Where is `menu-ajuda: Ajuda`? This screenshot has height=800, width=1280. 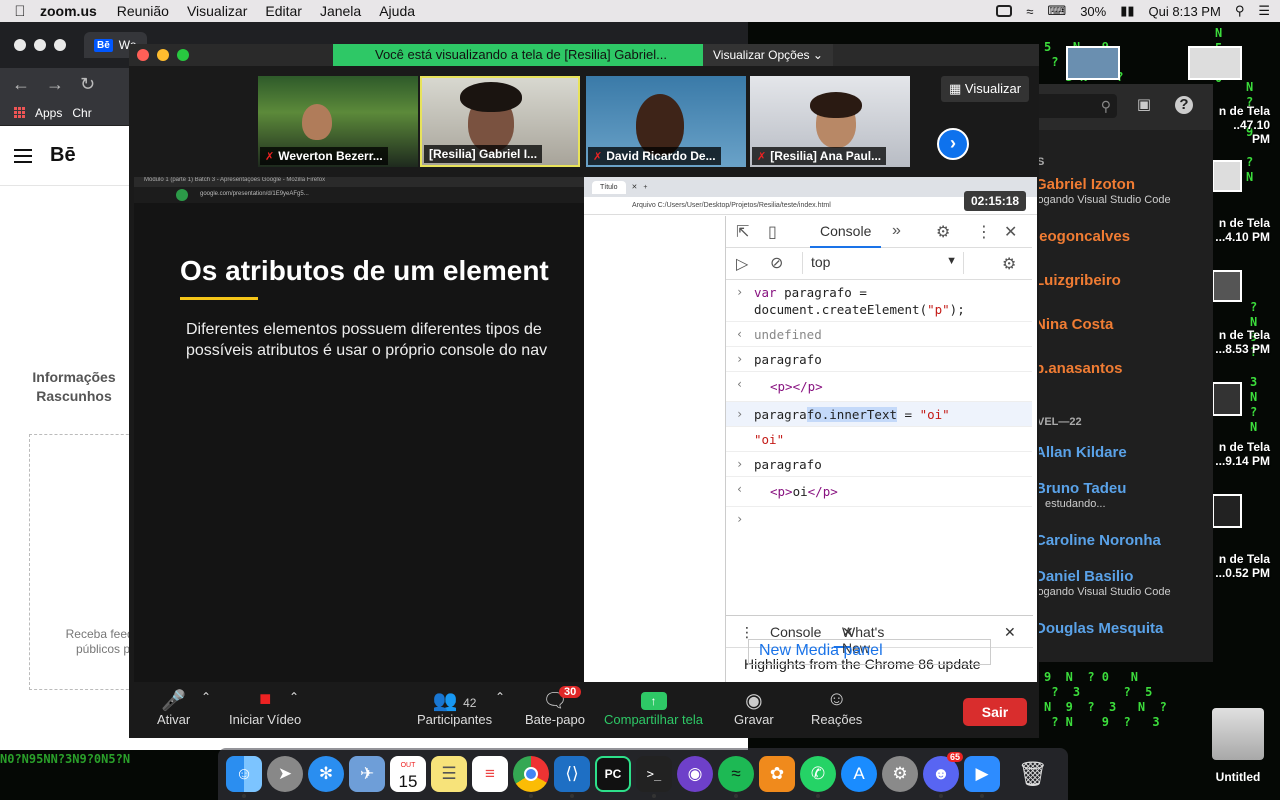 menu-ajuda: Ajuda is located at coordinates (397, 11).